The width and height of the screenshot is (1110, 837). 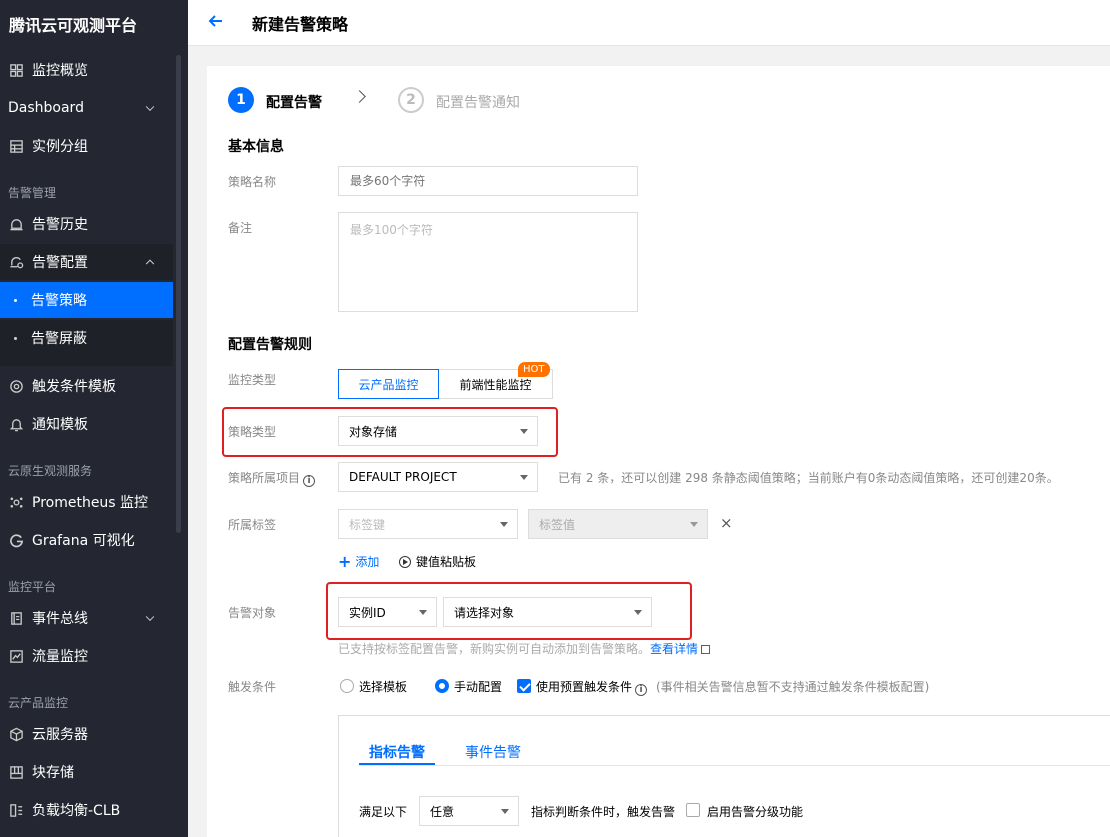 I want to click on alarm-bell-icon, so click(x=16, y=224).